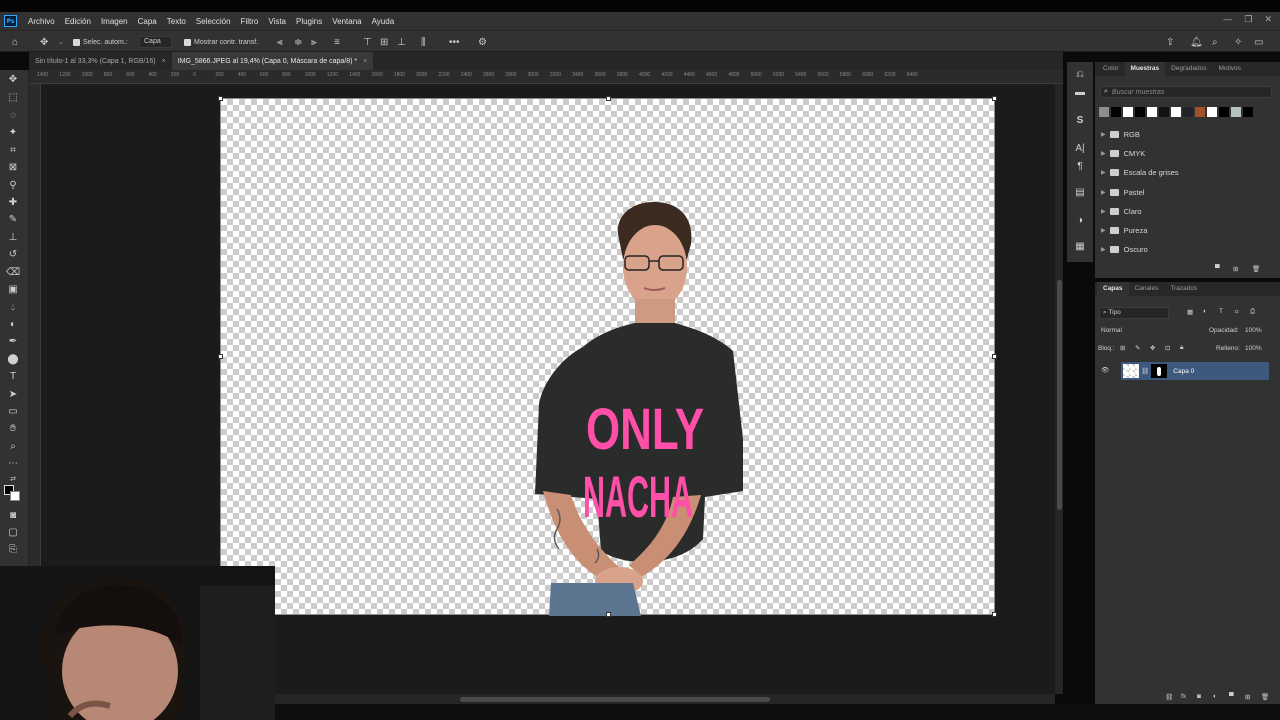  Describe the element at coordinates (1183, 371) in the screenshot. I see `layer-name: Capa 0` at that location.